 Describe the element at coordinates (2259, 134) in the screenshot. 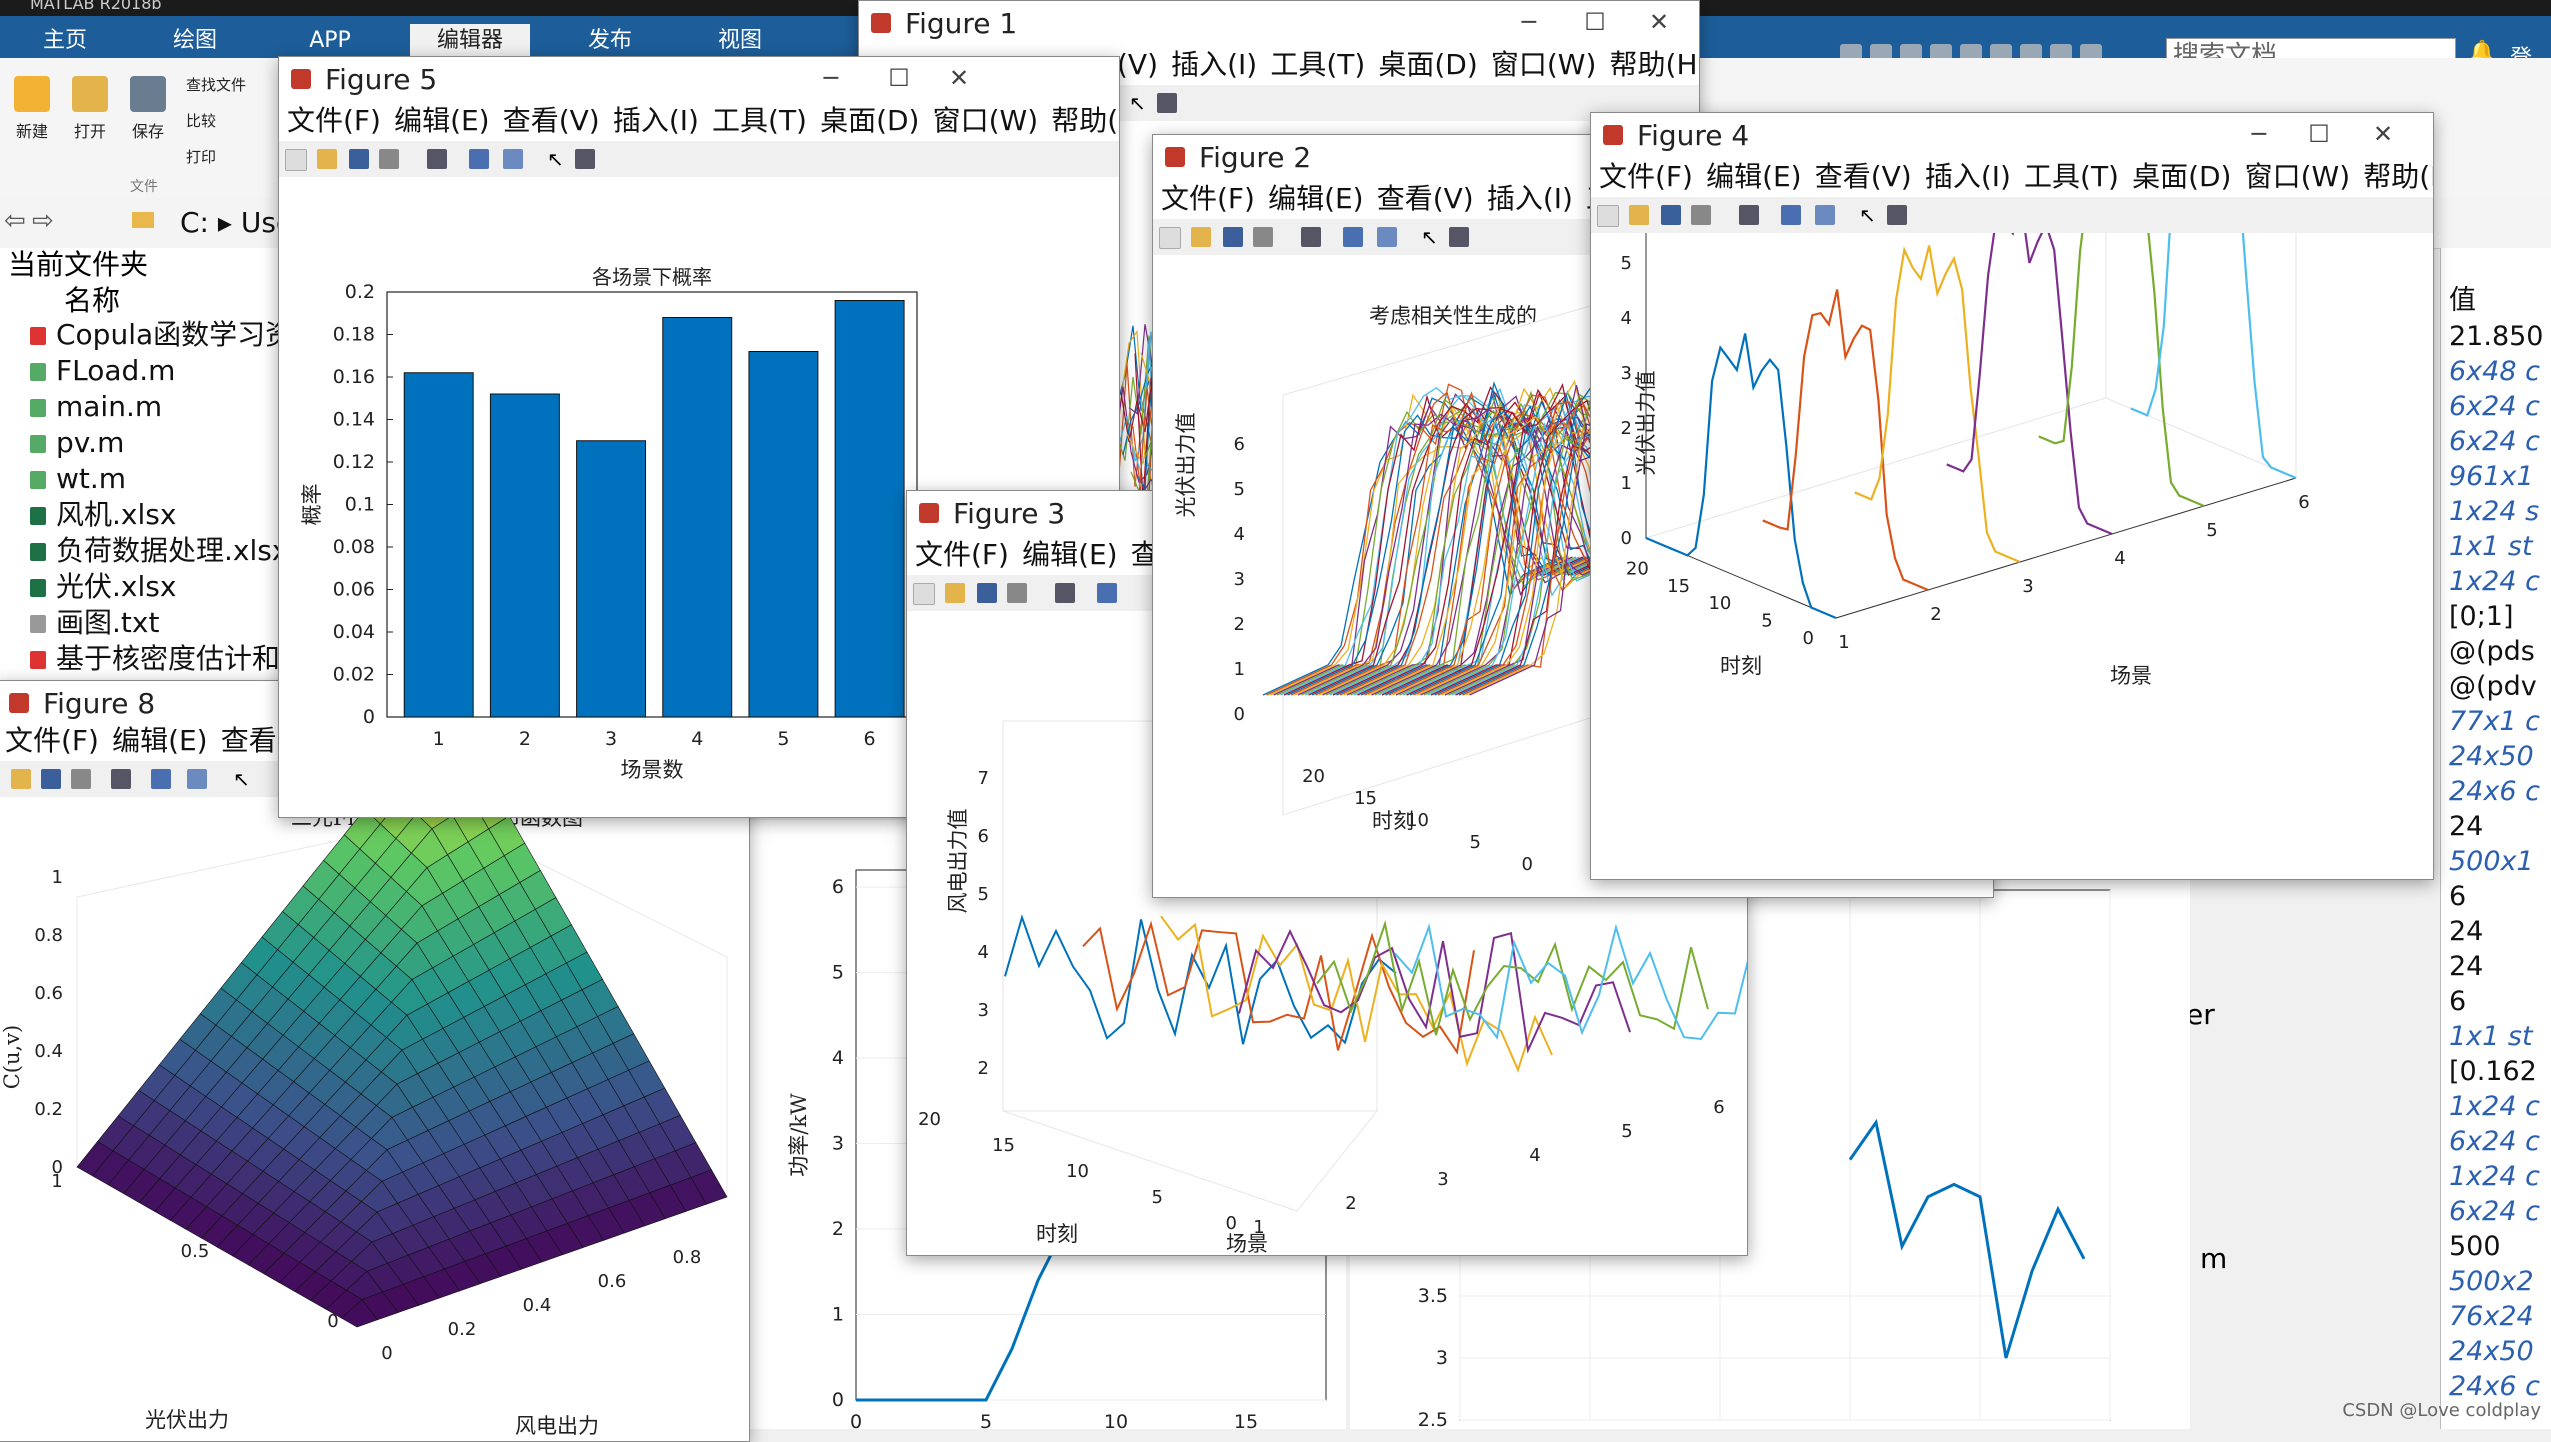

I see `minimize-button: ─` at that location.